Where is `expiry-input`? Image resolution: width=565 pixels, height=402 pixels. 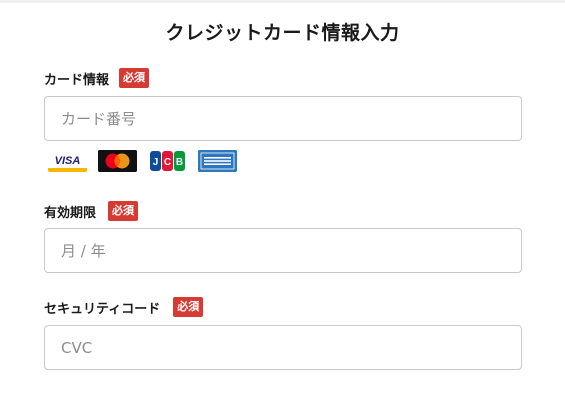
expiry-input is located at coordinates (283, 250).